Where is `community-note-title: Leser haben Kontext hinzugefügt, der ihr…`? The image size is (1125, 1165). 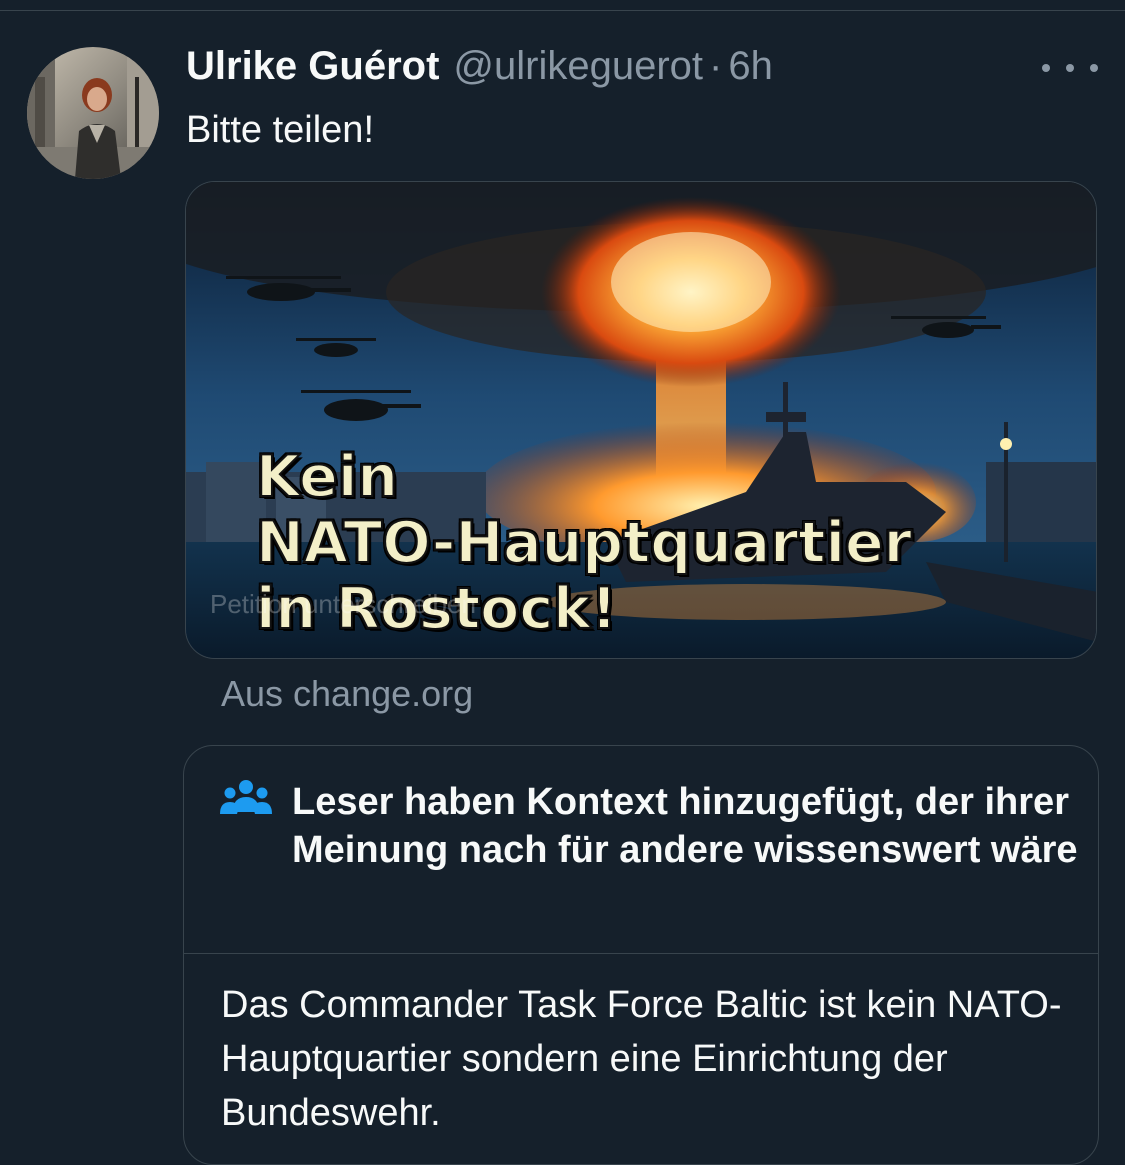
community-note-title: Leser haben Kontext hinzugefügt, der ihr… is located at coordinates (685, 826).